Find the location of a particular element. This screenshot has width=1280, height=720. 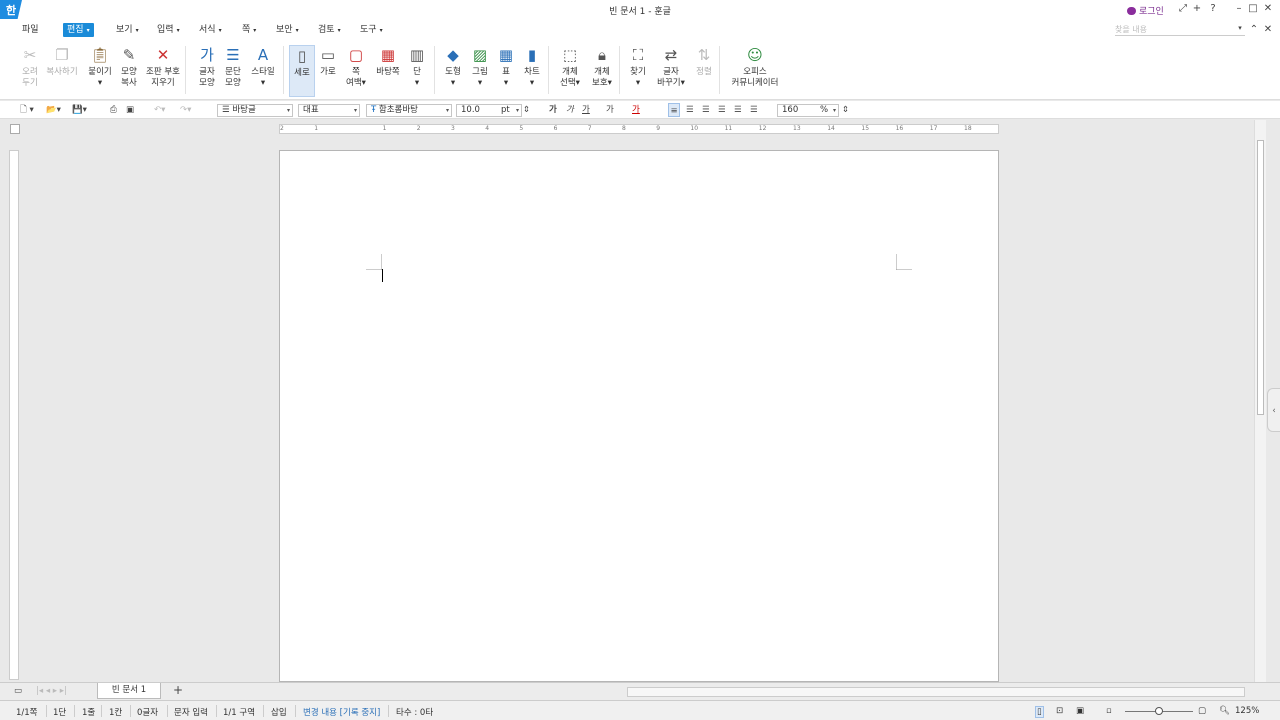

new-doc-icon: 🗋 ▾ is located at coordinates (27, 110).